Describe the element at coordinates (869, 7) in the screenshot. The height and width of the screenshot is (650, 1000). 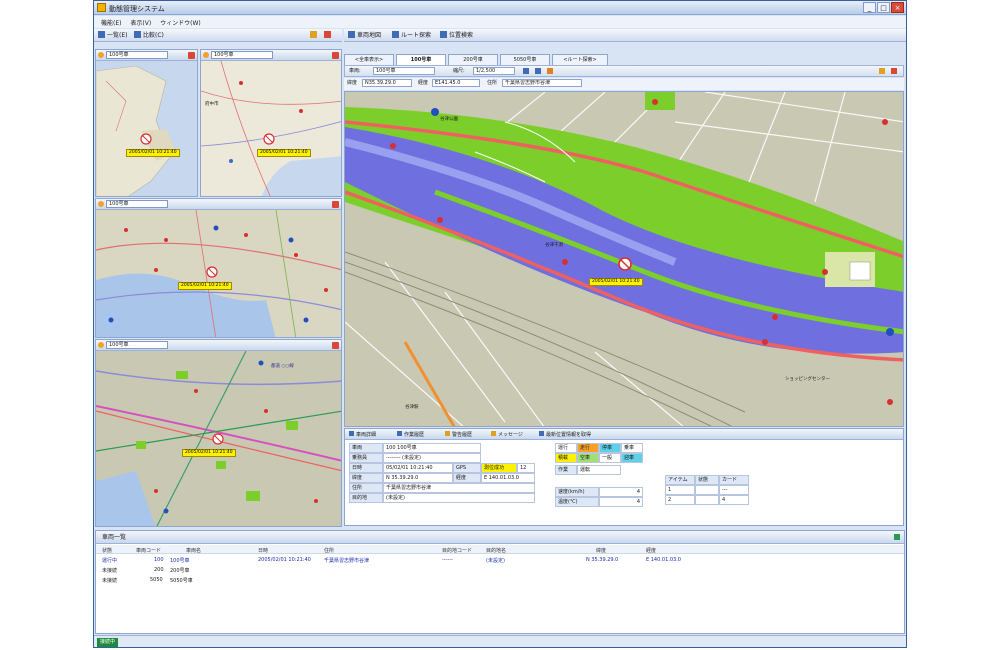
I see `minimize-button: _` at that location.